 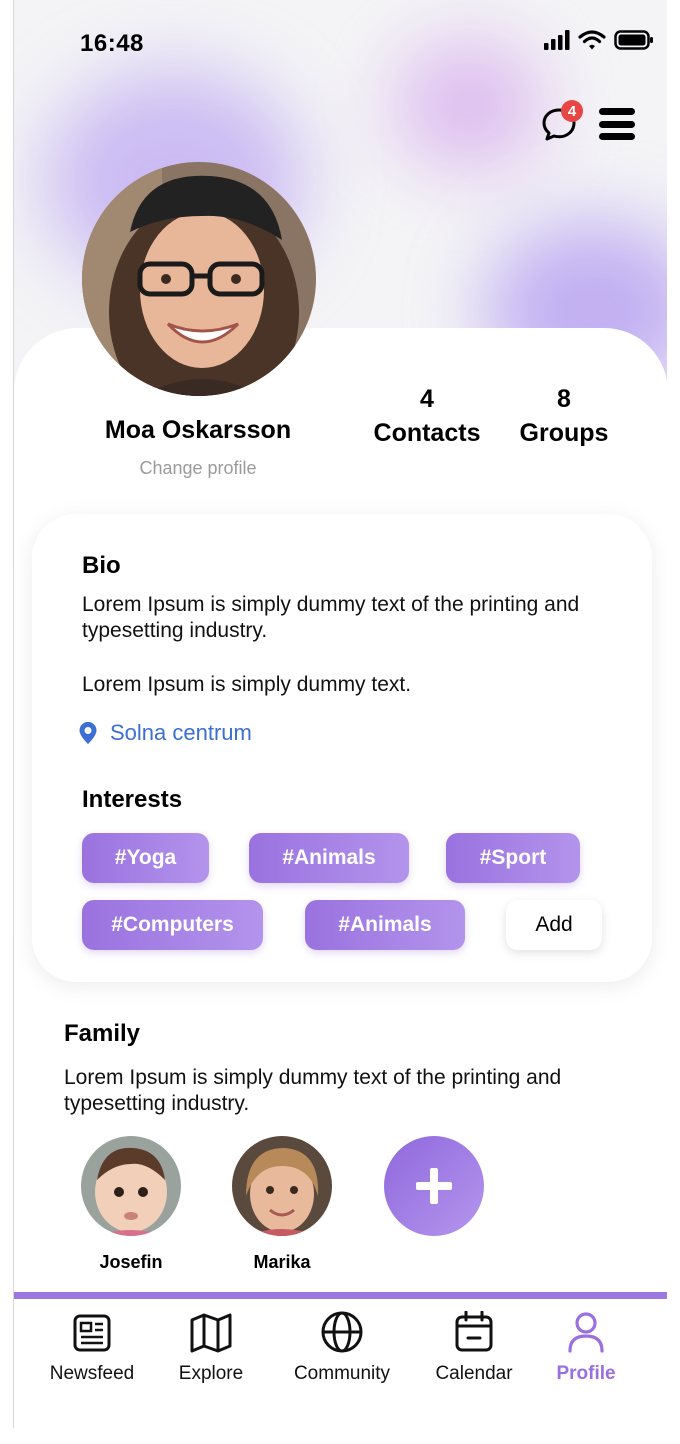 I want to click on family-member: Josefin, so click(x=131, y=1204).